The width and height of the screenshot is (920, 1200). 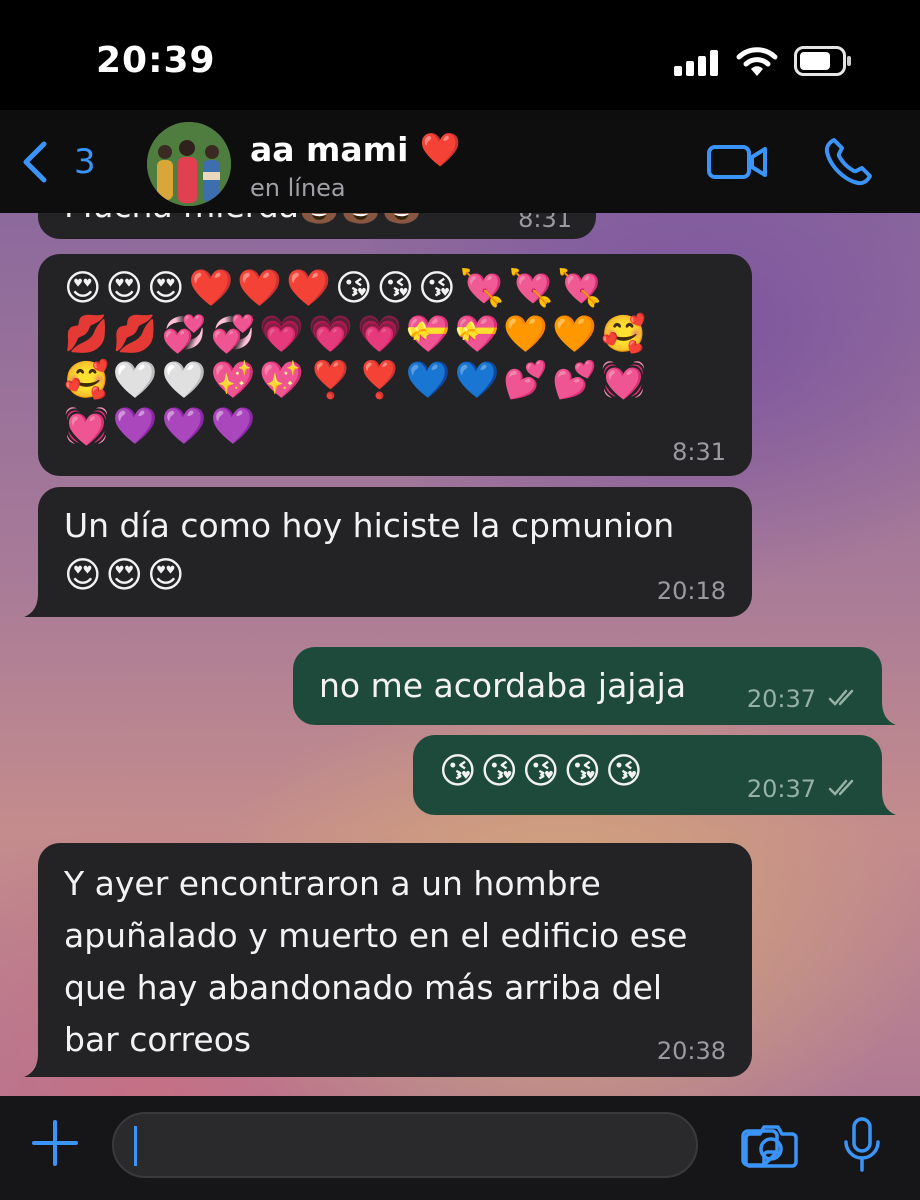 I want to click on message-text-line: que hay abandonado más arriba del, so click(x=363, y=987).